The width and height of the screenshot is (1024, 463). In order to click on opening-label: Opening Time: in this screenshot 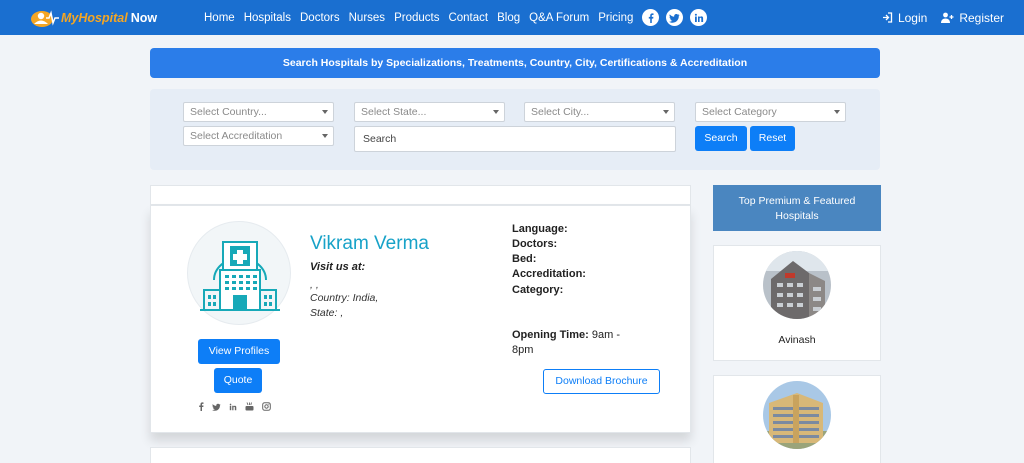, I will do `click(550, 335)`.